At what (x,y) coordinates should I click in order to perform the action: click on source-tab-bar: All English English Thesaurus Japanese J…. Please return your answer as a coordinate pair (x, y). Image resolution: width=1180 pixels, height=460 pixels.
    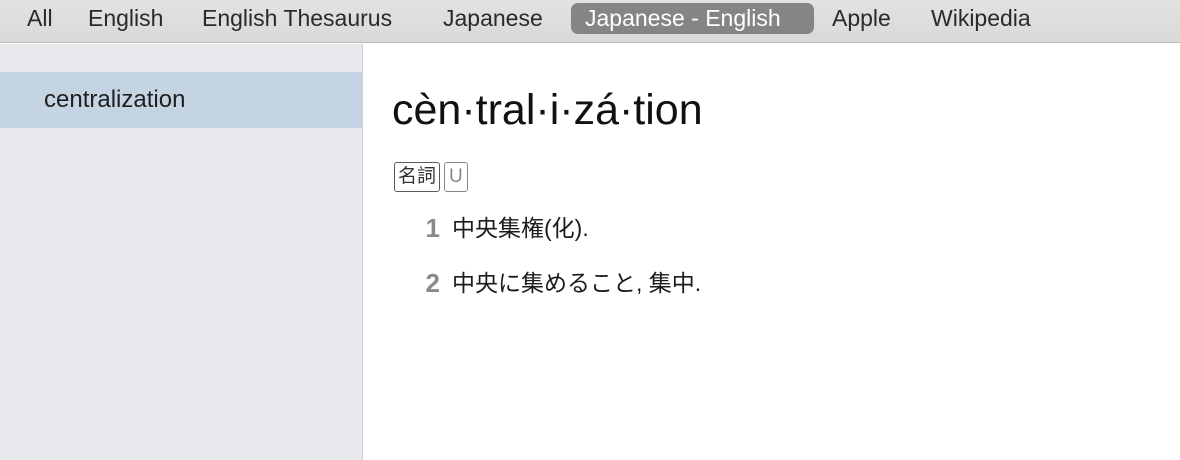
    Looking at the image, I should click on (590, 21).